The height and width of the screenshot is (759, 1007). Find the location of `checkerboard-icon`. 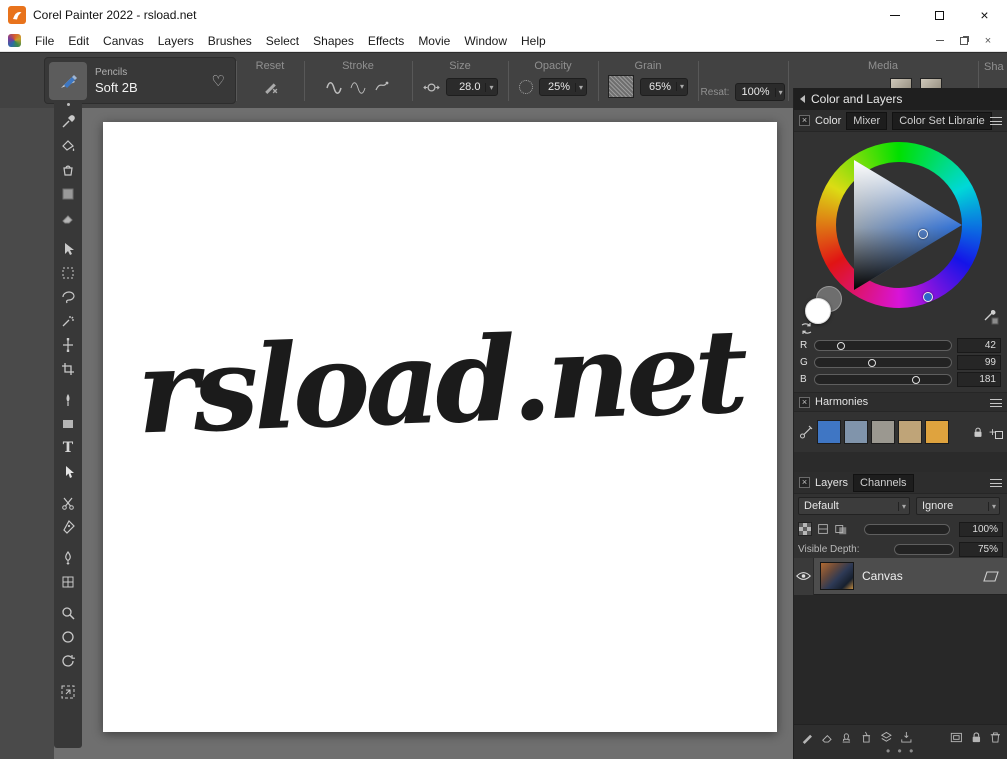

checkerboard-icon is located at coordinates (805, 529).